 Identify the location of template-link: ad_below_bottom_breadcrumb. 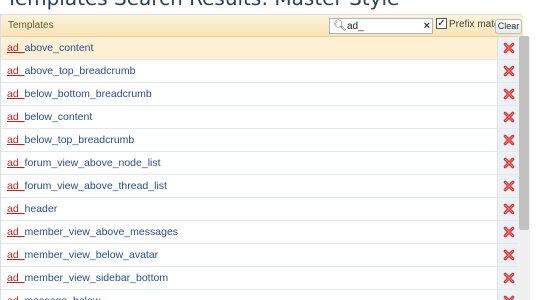
(79, 94).